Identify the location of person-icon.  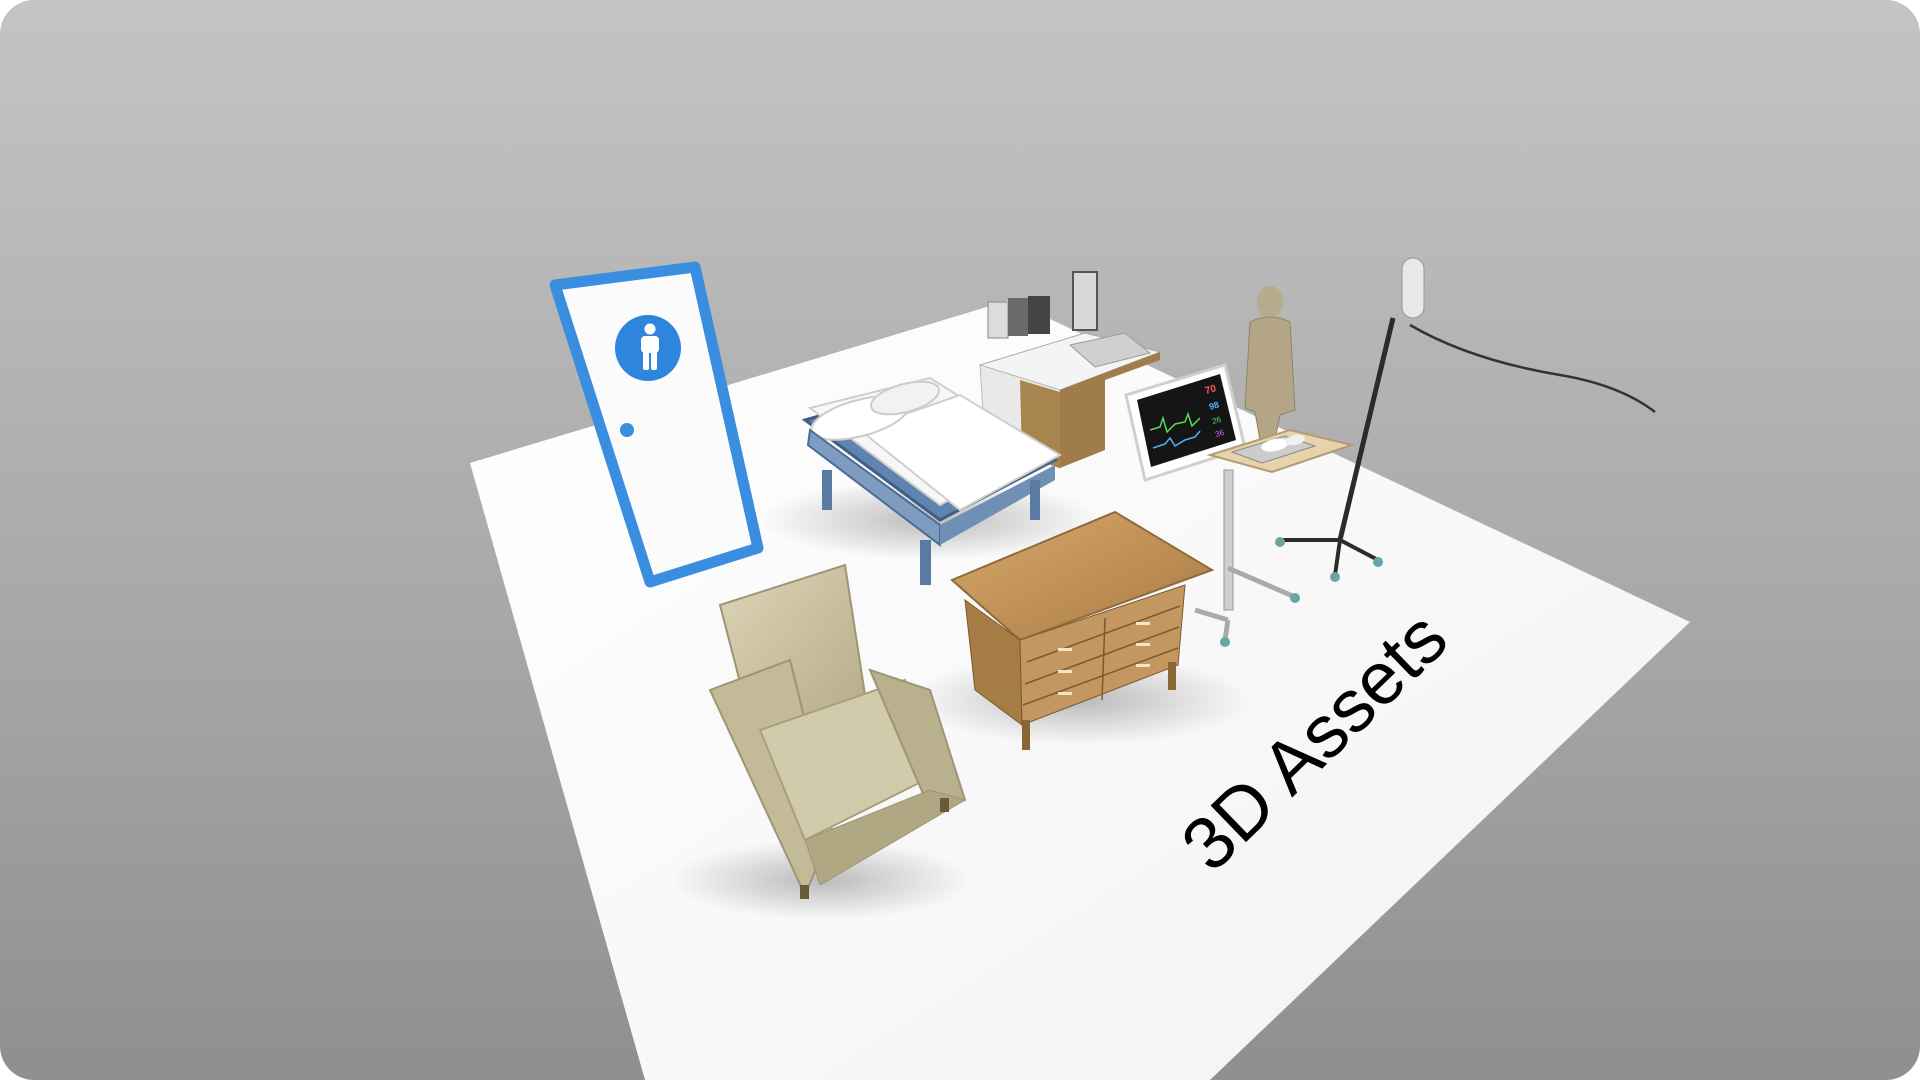
(648, 348).